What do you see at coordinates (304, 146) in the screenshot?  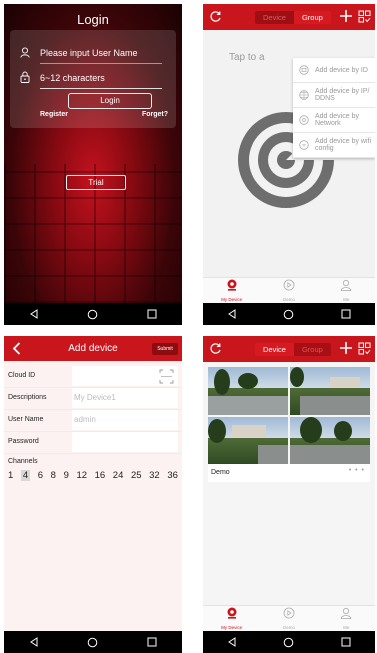 I see `wifi-icon` at bounding box center [304, 146].